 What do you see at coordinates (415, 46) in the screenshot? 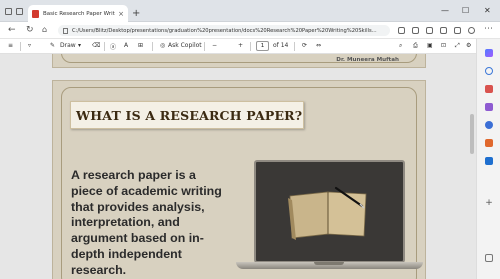
I see `print-icon: ⎙` at bounding box center [415, 46].